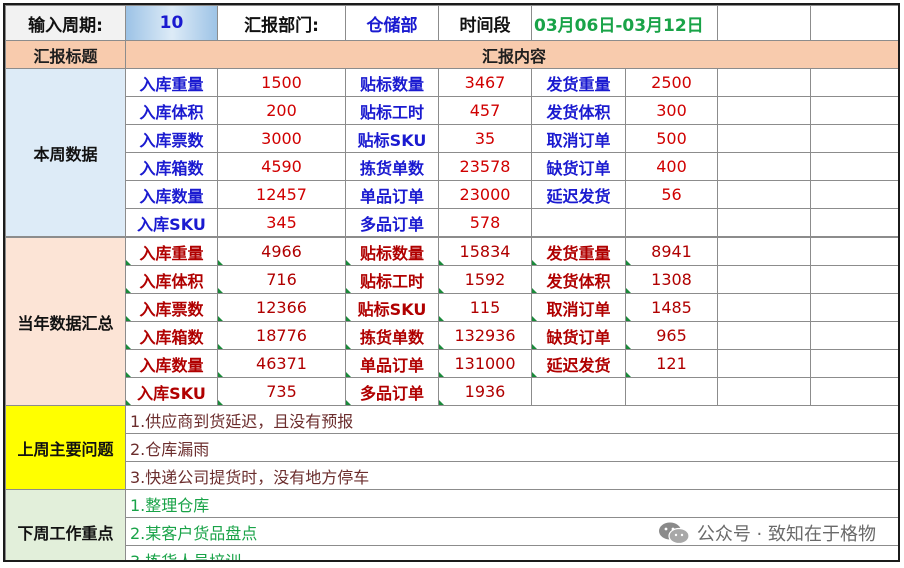  Describe the element at coordinates (578, 307) in the screenshot. I see `metric-label: 取消订单` at that location.